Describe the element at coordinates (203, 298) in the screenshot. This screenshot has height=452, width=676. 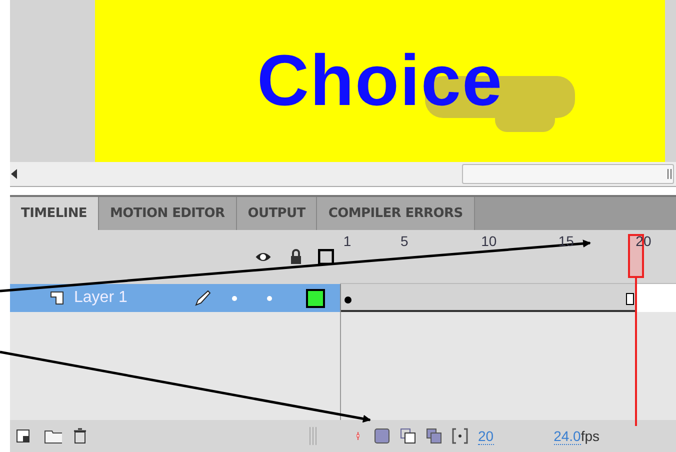
I see `pencil-icon` at that location.